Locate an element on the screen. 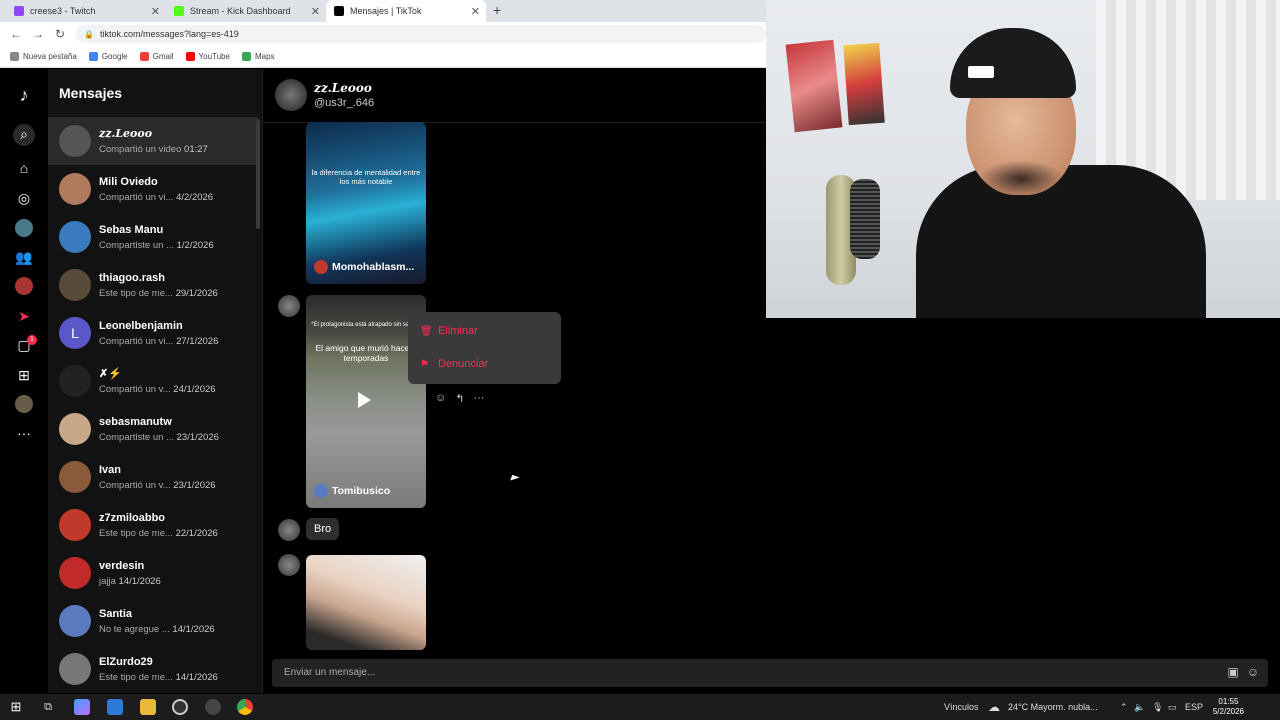  windows-start-icon: ⊞ is located at coordinates (16, 707).